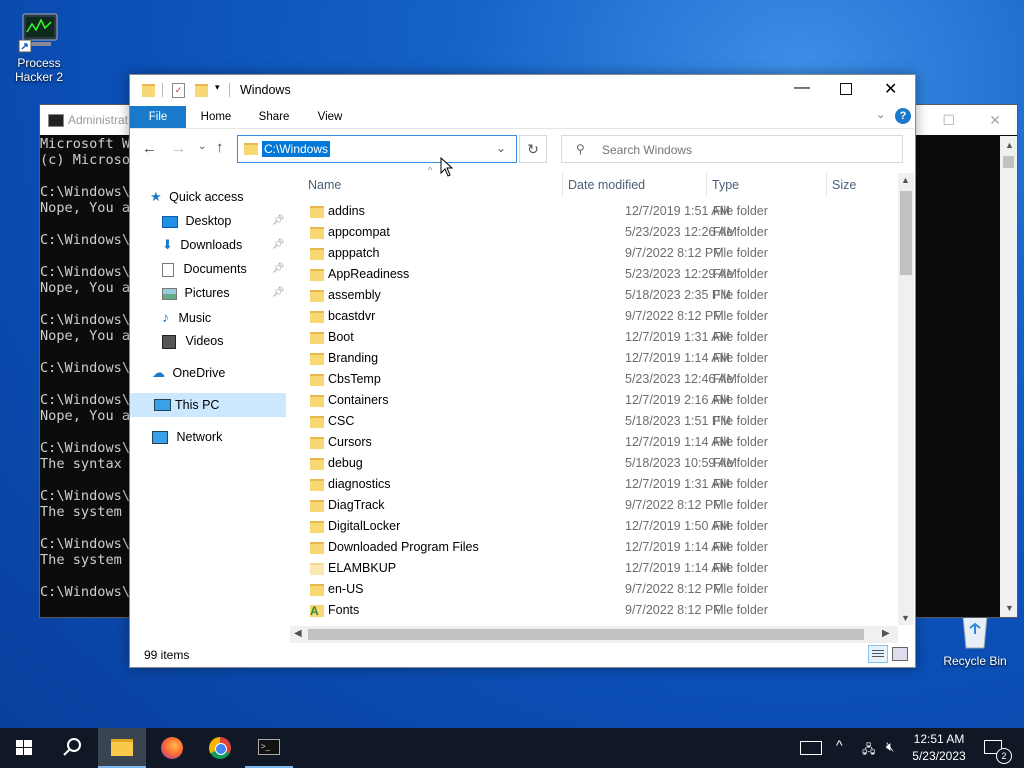 The width and height of the screenshot is (1024, 768). Describe the element at coordinates (903, 116) in the screenshot. I see `help-icon: ?` at that location.